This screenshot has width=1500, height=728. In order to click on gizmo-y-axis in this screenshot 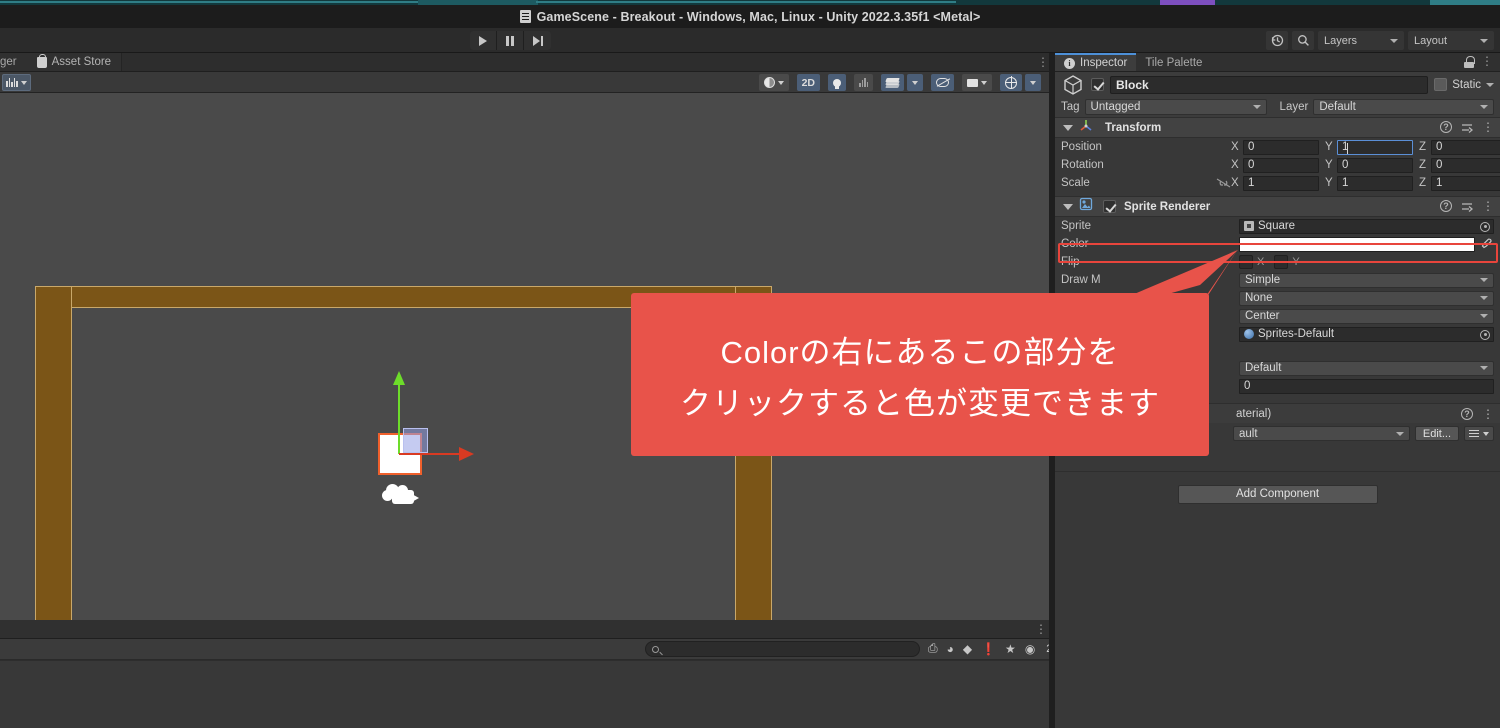, I will do `click(399, 416)`.